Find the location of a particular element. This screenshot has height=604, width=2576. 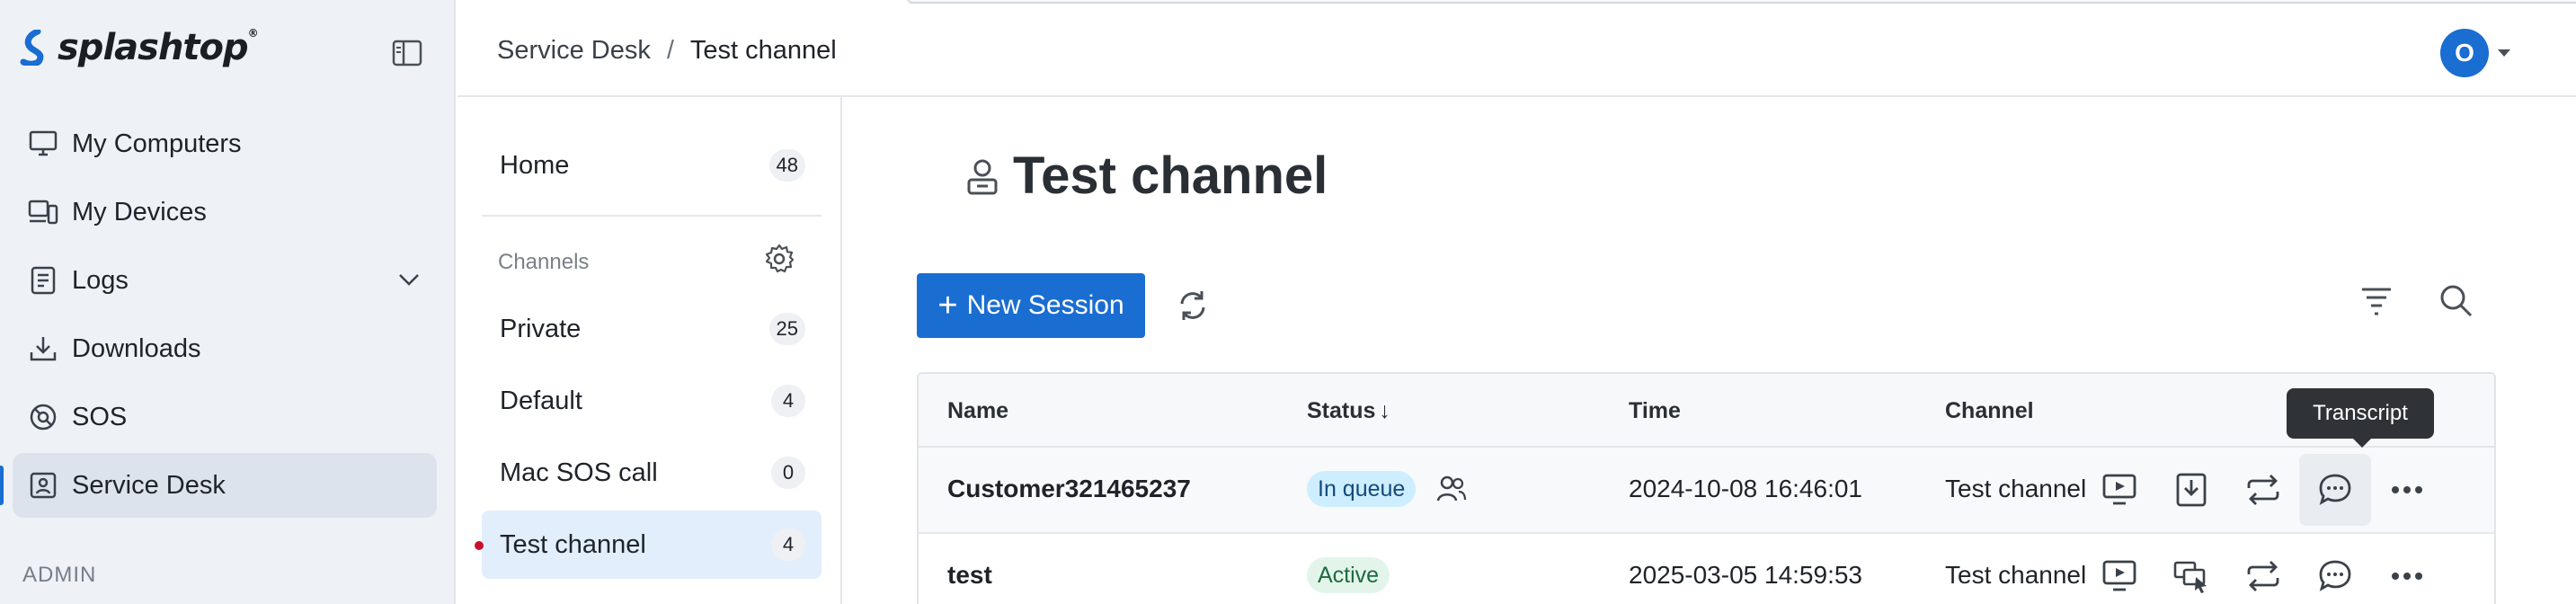

unread-dot is located at coordinates (479, 545).